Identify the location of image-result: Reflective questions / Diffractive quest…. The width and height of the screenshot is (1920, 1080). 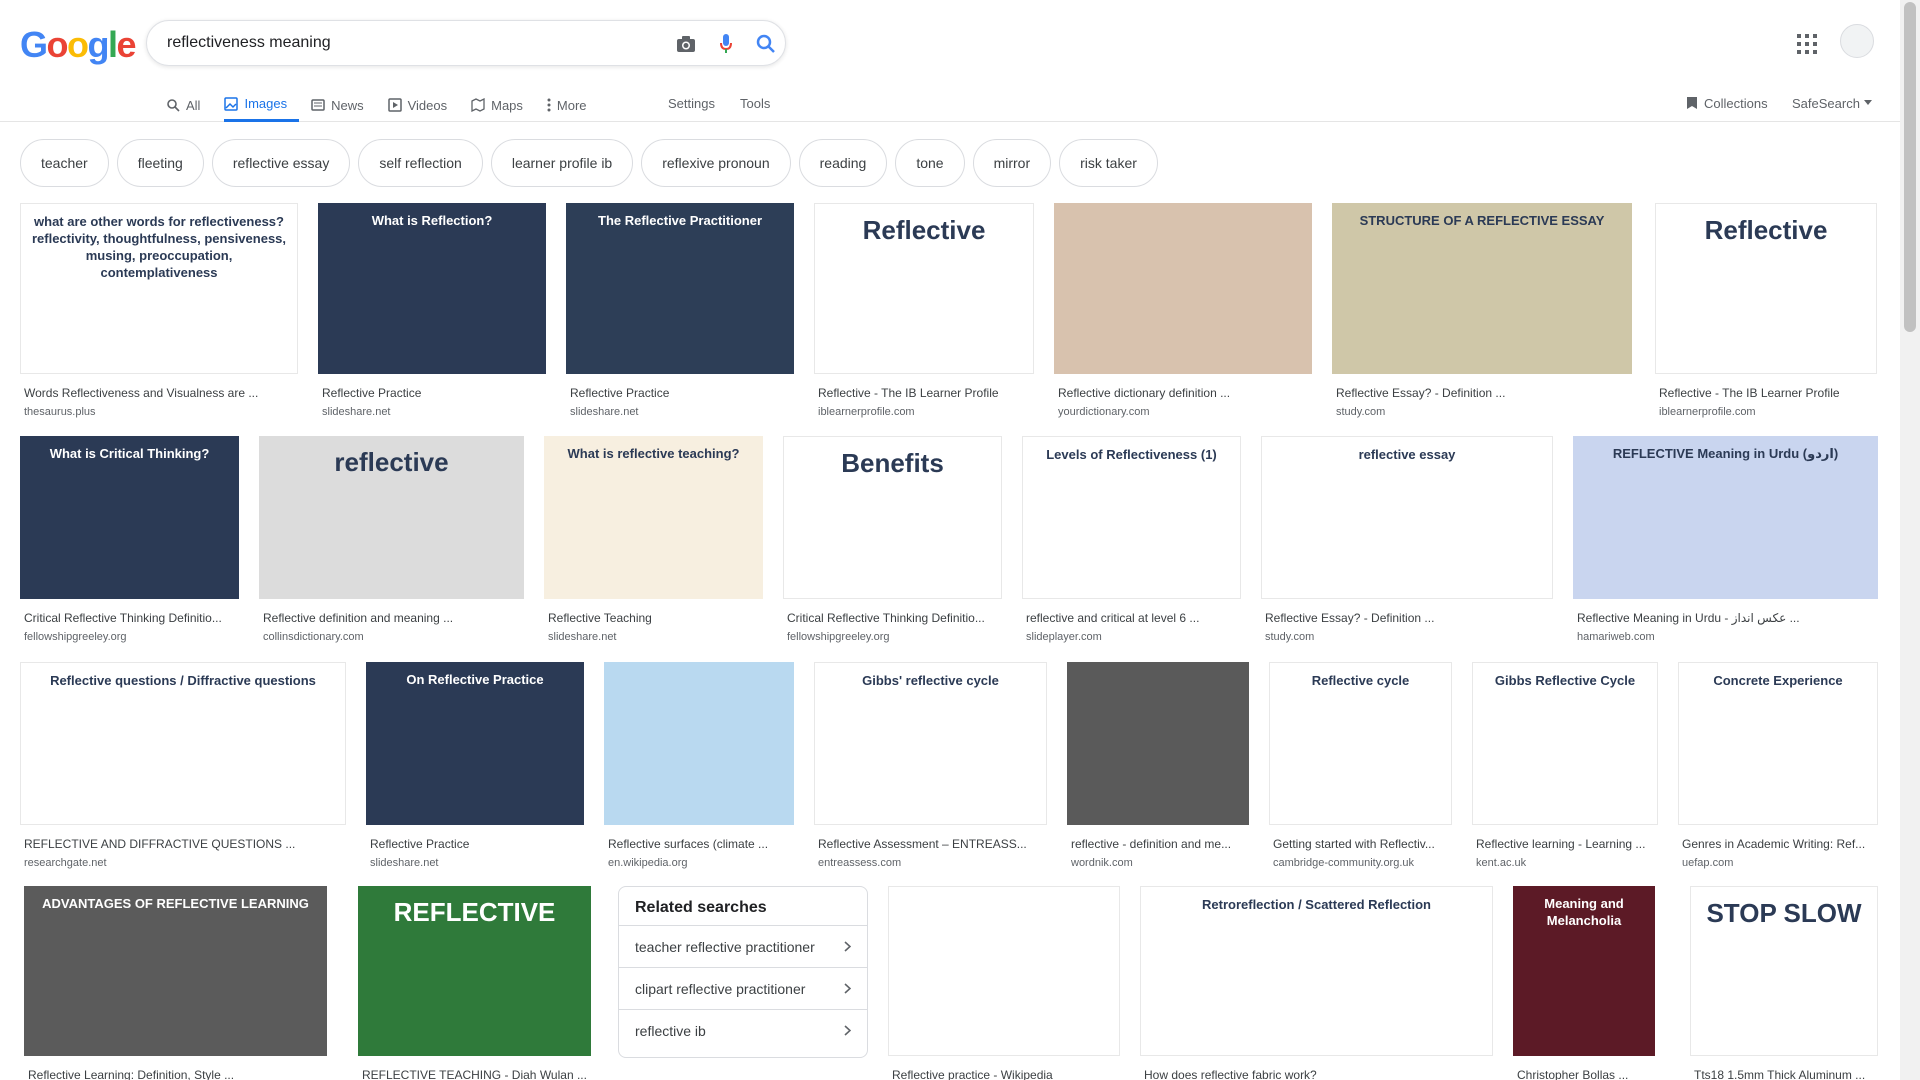
(183, 767).